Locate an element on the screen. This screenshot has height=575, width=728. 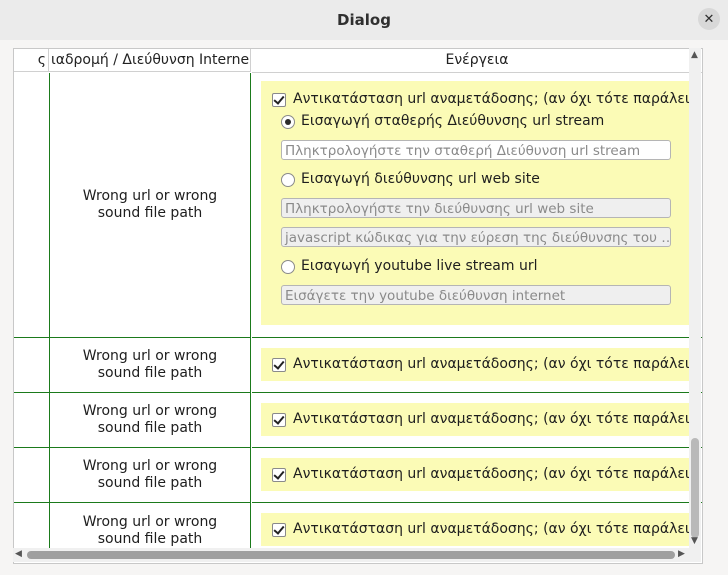
arrow-up-icon: ▲ is located at coordinates (694, 55).